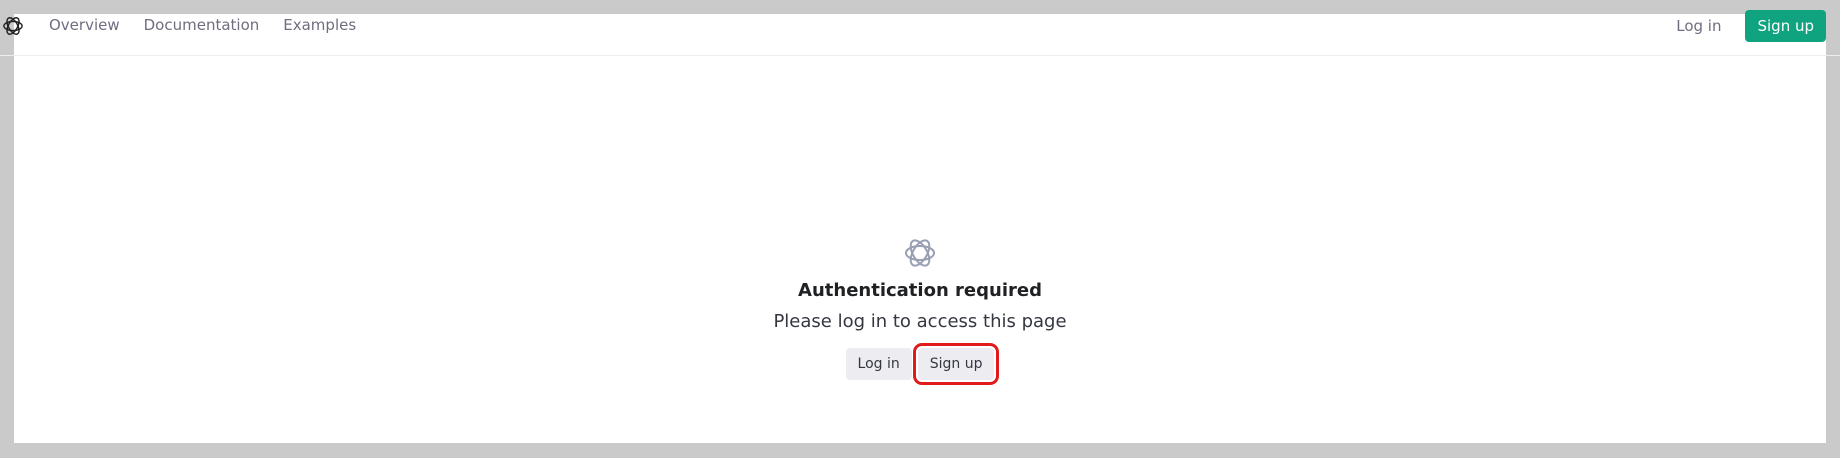 This screenshot has height=458, width=1840. I want to click on nav-actions: Log in Sign up, so click(1751, 26).